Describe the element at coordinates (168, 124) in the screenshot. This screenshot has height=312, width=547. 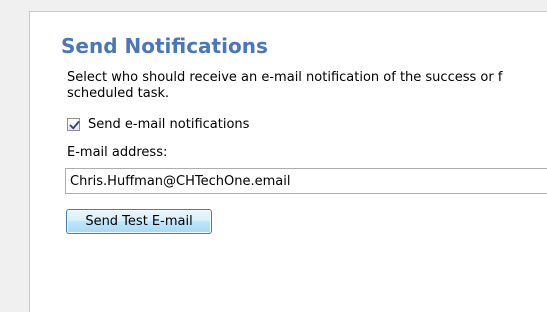
I see `send-notifications-label: Send e-mail notifications` at that location.